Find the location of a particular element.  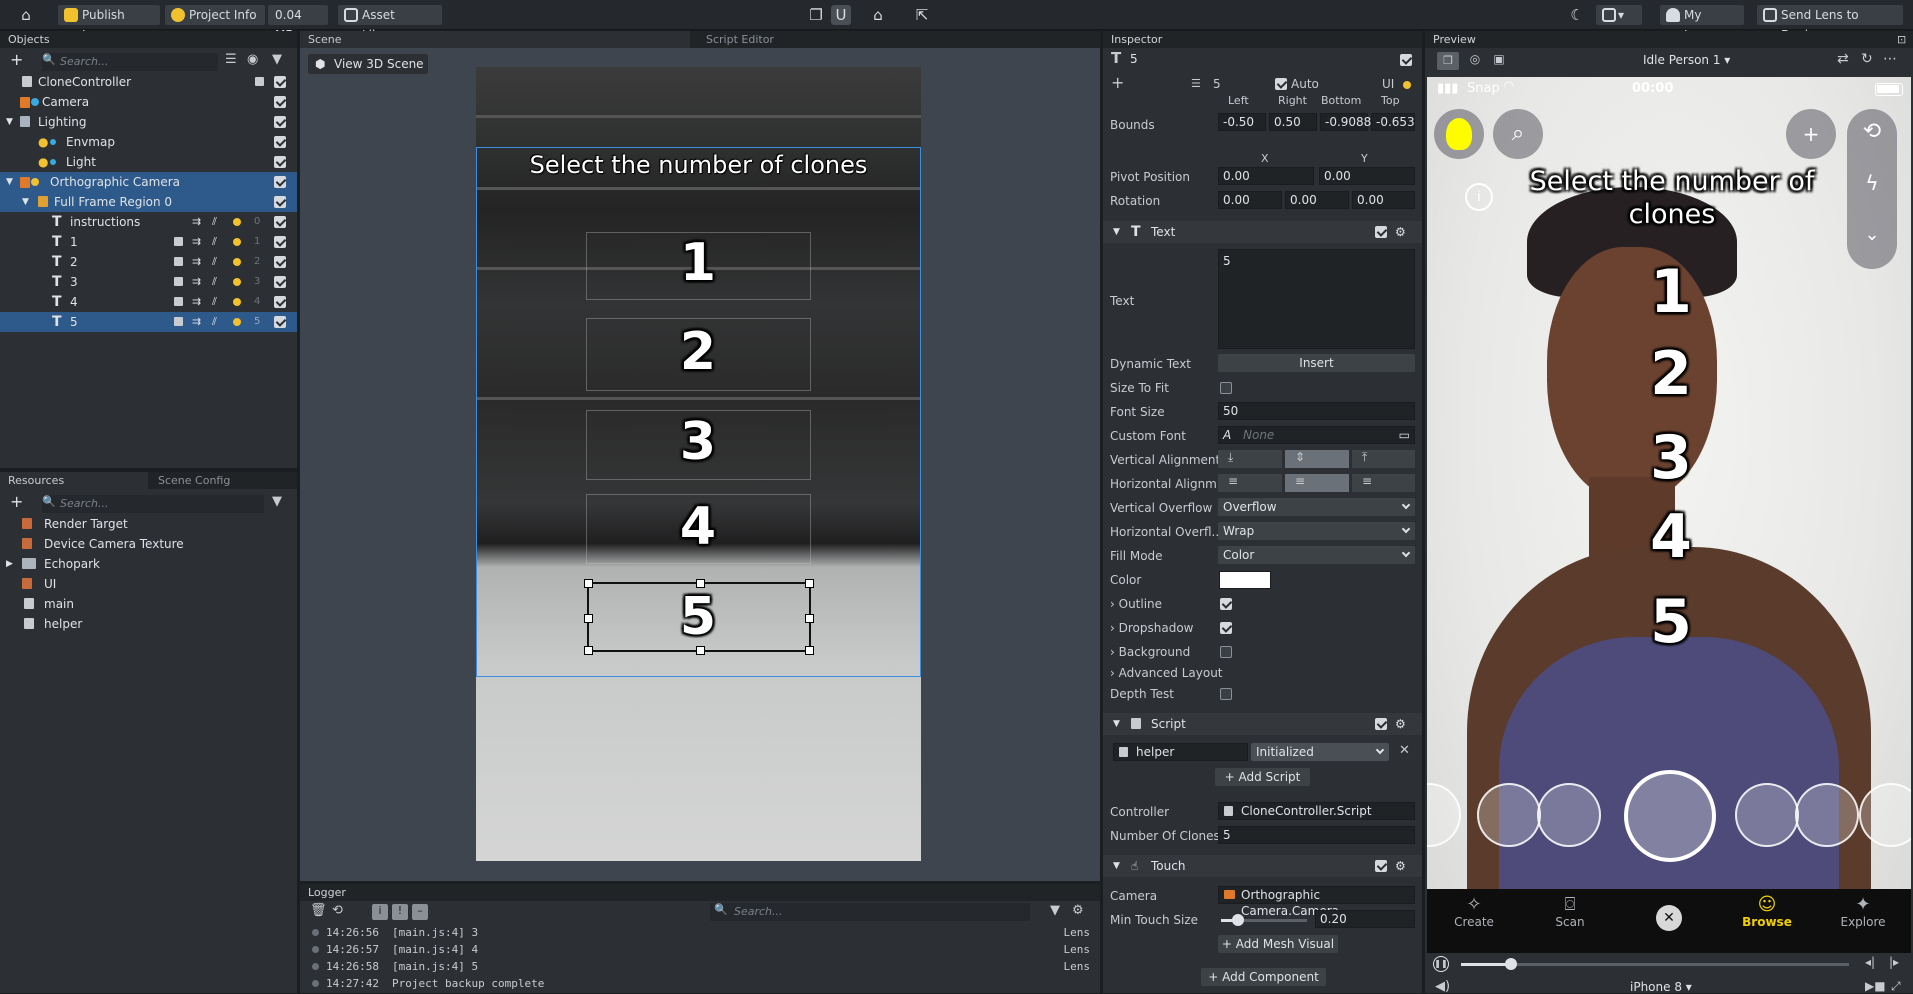

bounds-bottom-field: -0.9088 is located at coordinates (1345, 122).